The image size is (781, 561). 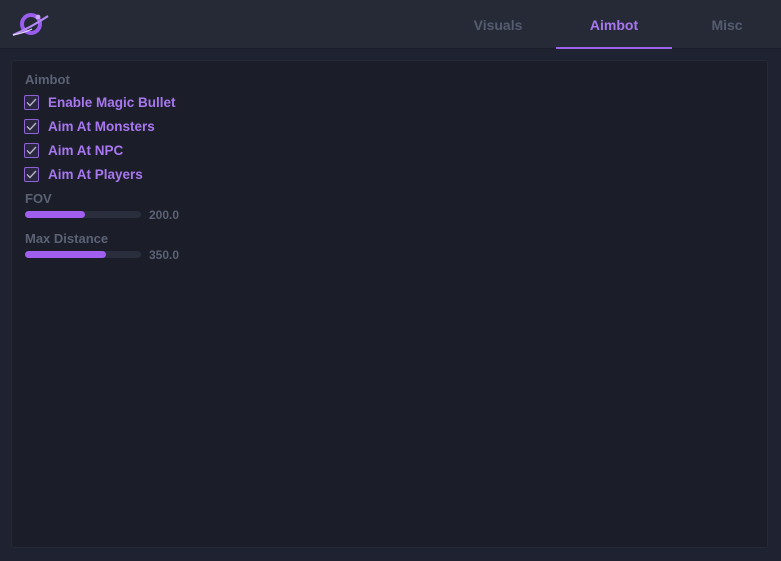 What do you see at coordinates (726, 24) in the screenshot?
I see `tab-misc: Misc` at bounding box center [726, 24].